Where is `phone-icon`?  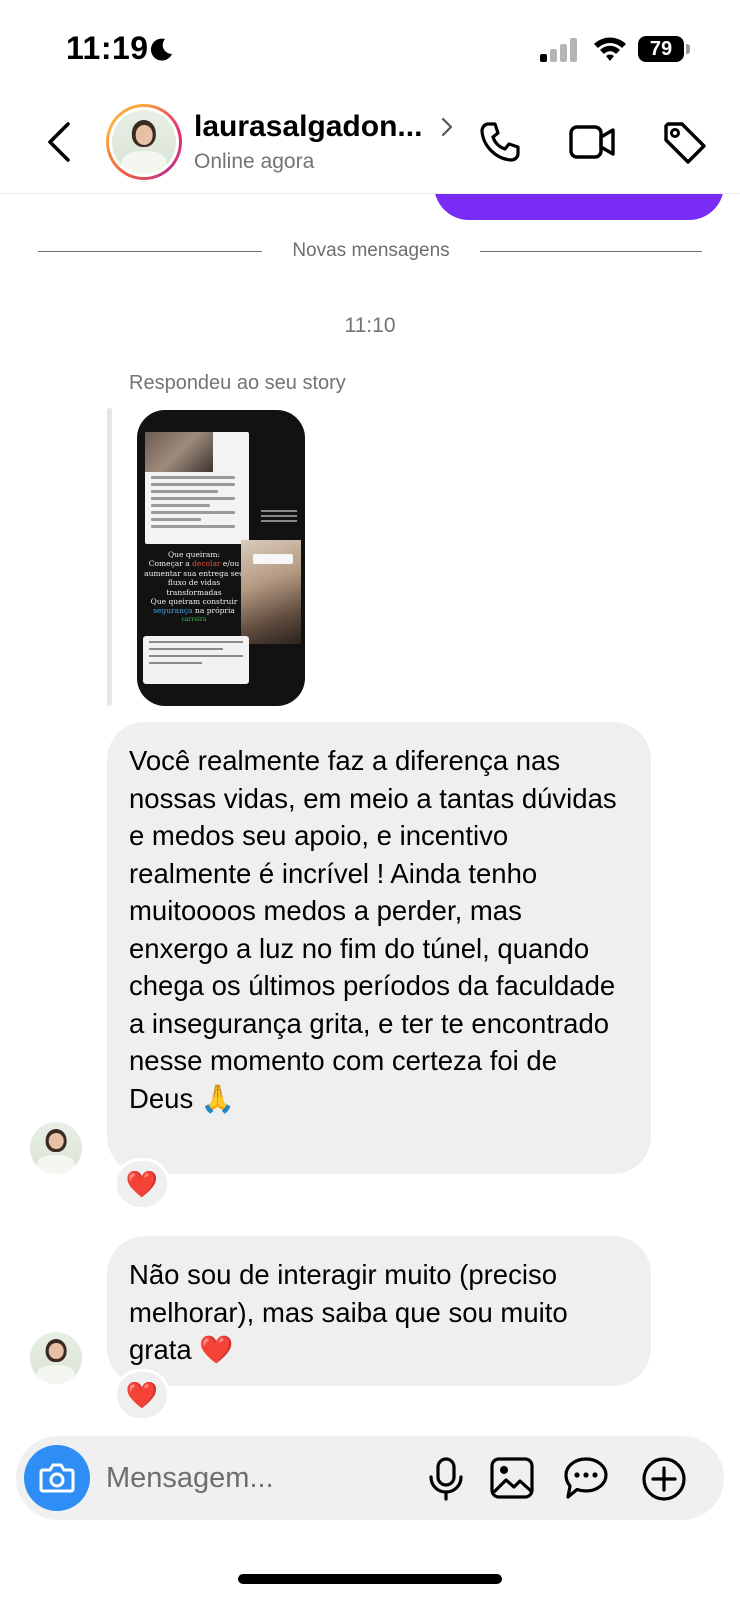 phone-icon is located at coordinates (500, 142).